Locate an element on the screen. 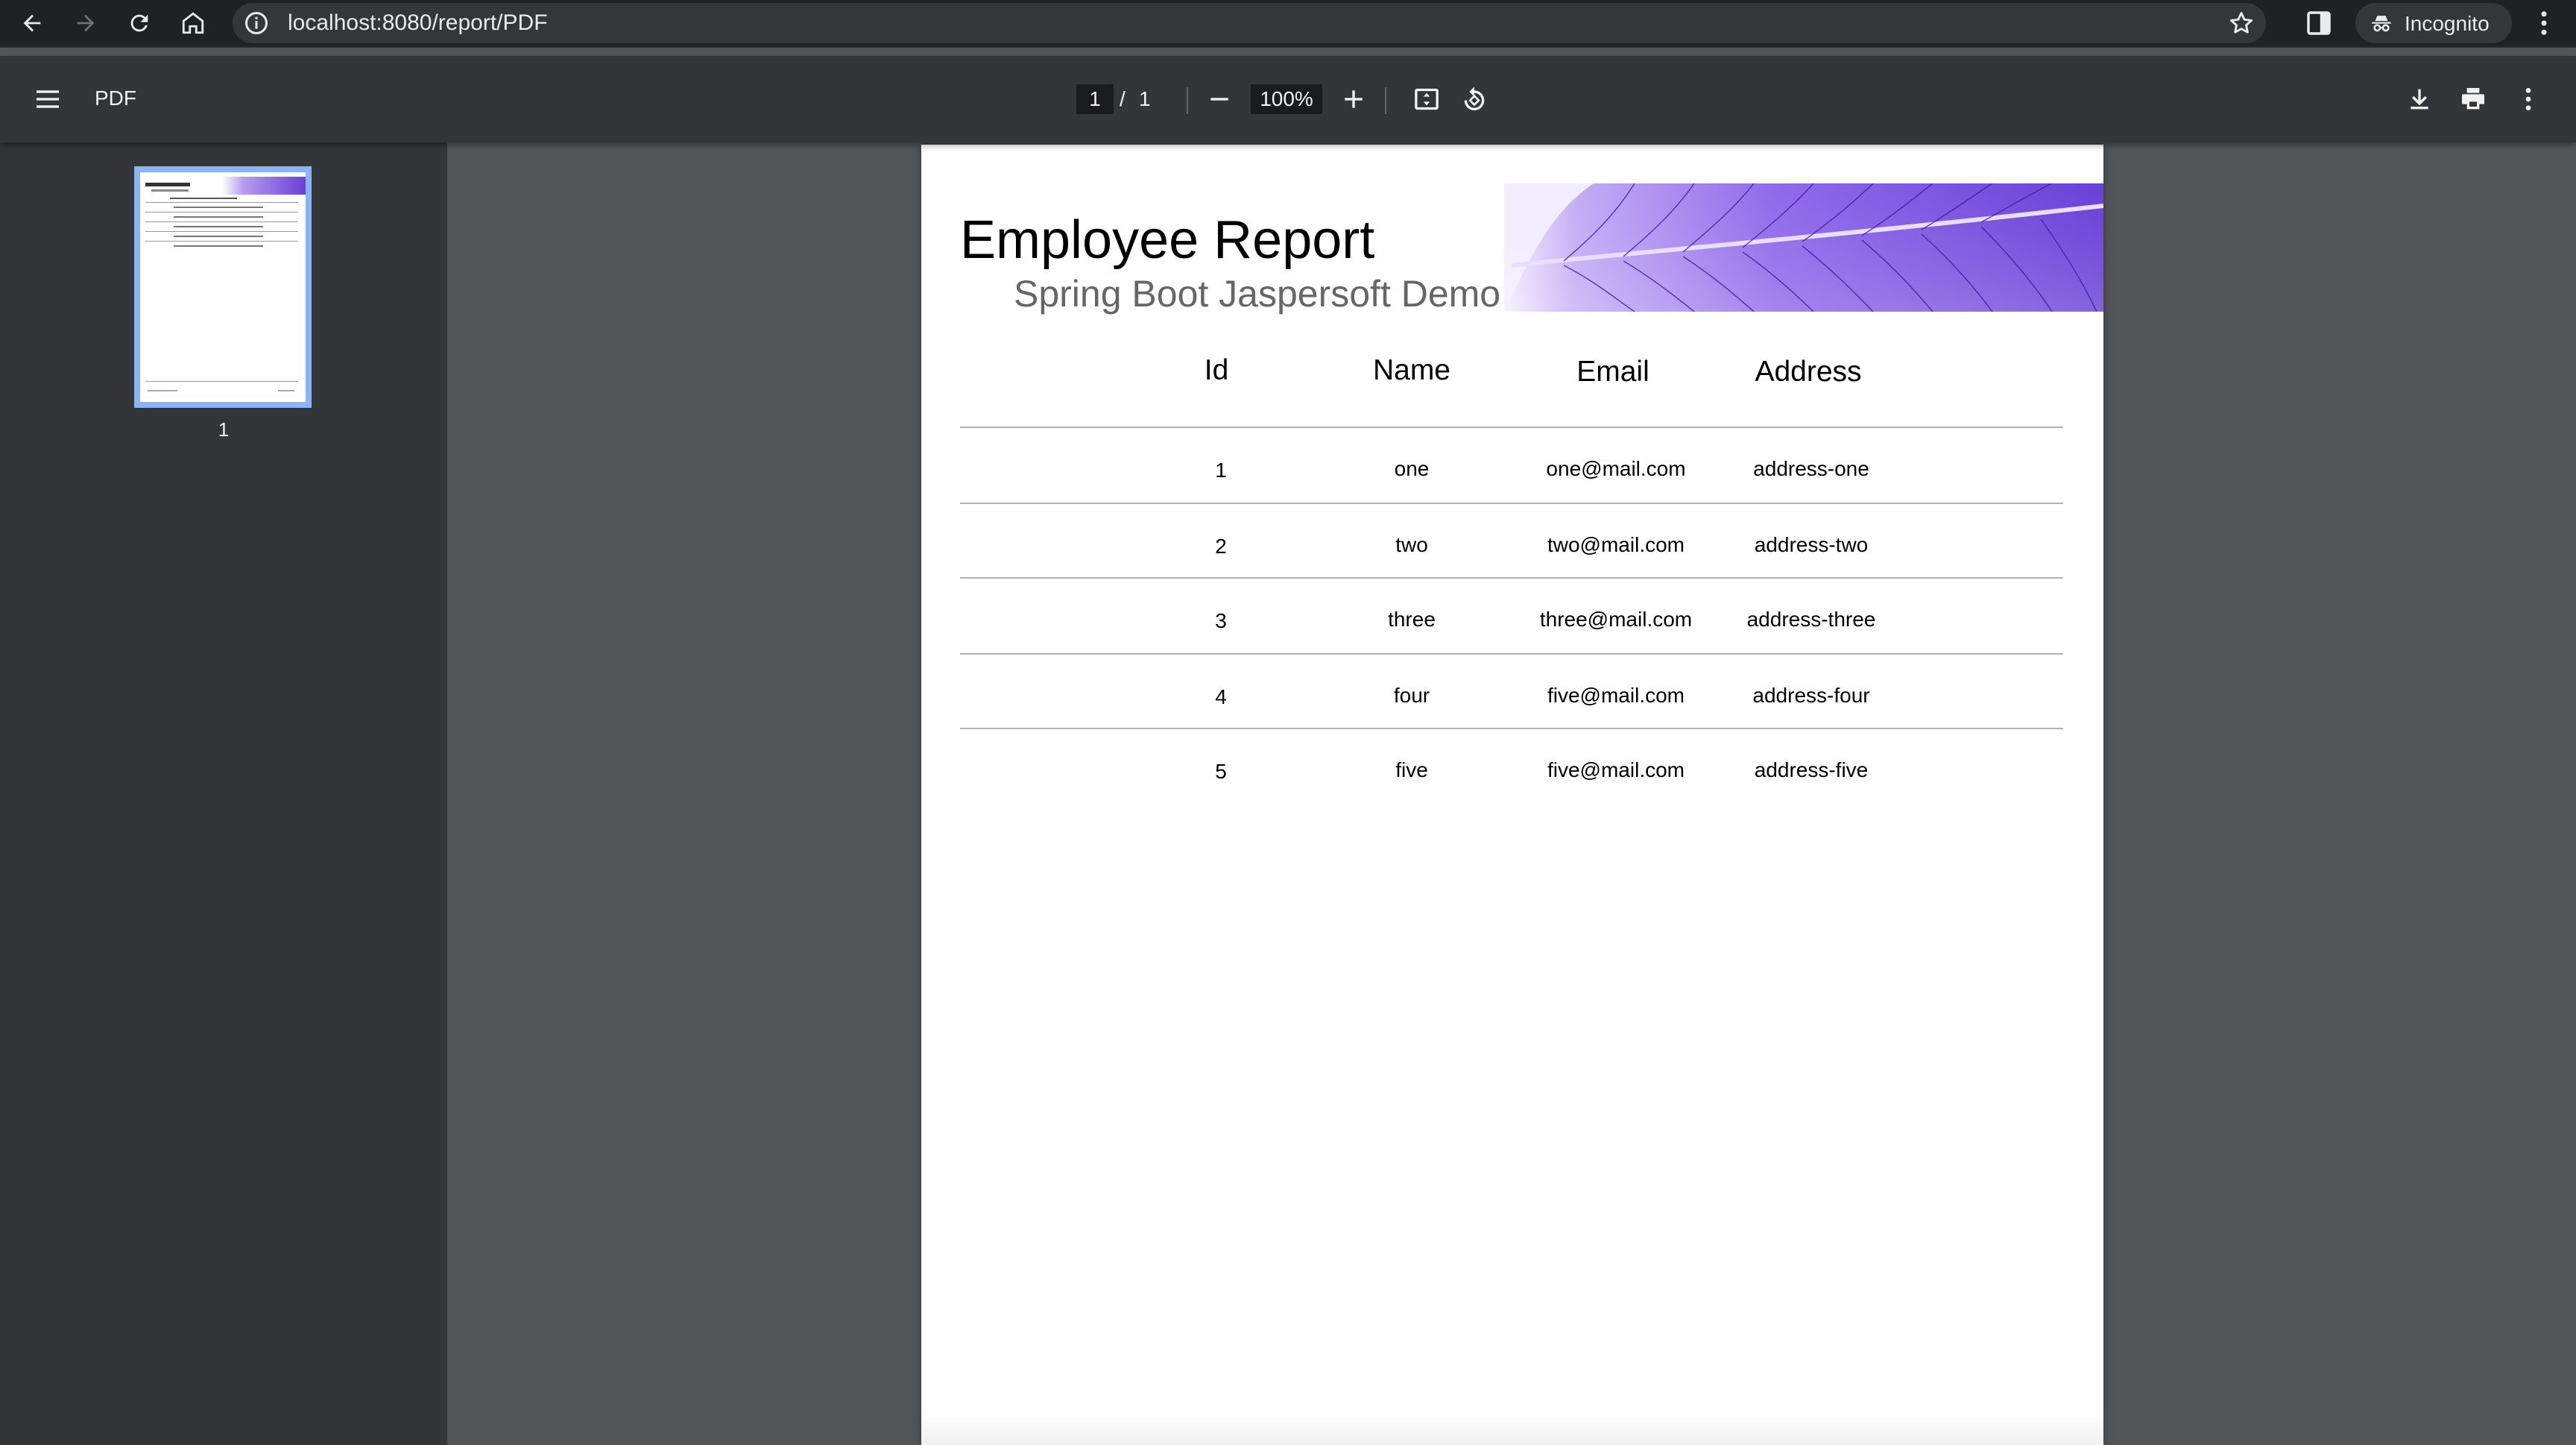  zoom-input: 100% is located at coordinates (1286, 99).